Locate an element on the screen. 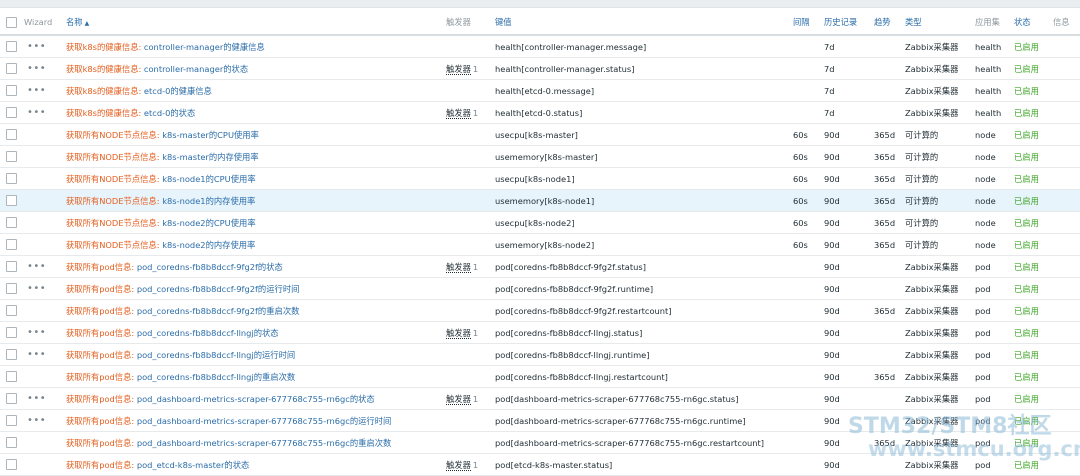  item-name-link: pod_coredns-fb8b8dccf-9fg2f的重启次数 is located at coordinates (218, 311).